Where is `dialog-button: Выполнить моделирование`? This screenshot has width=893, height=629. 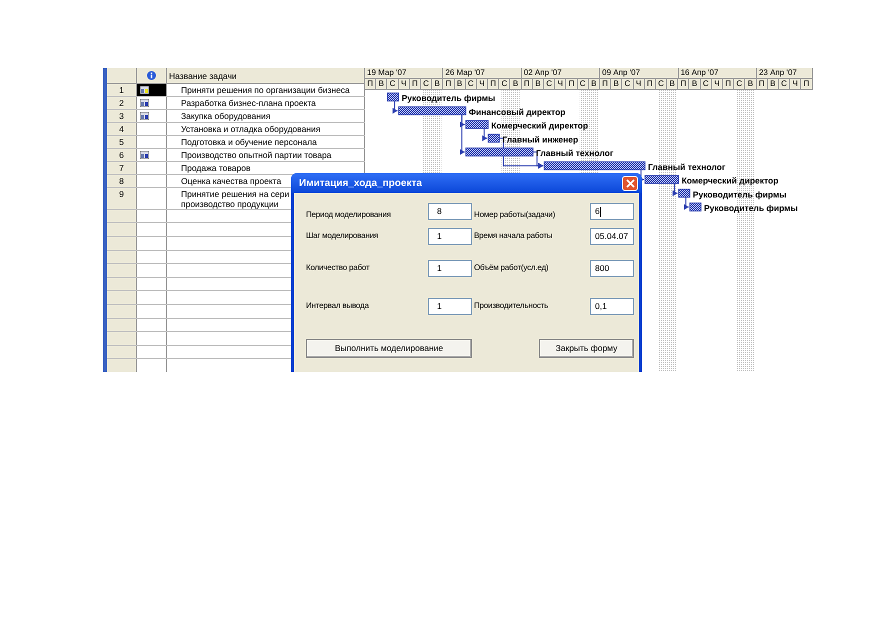
dialog-button: Выполнить моделирование is located at coordinates (389, 348).